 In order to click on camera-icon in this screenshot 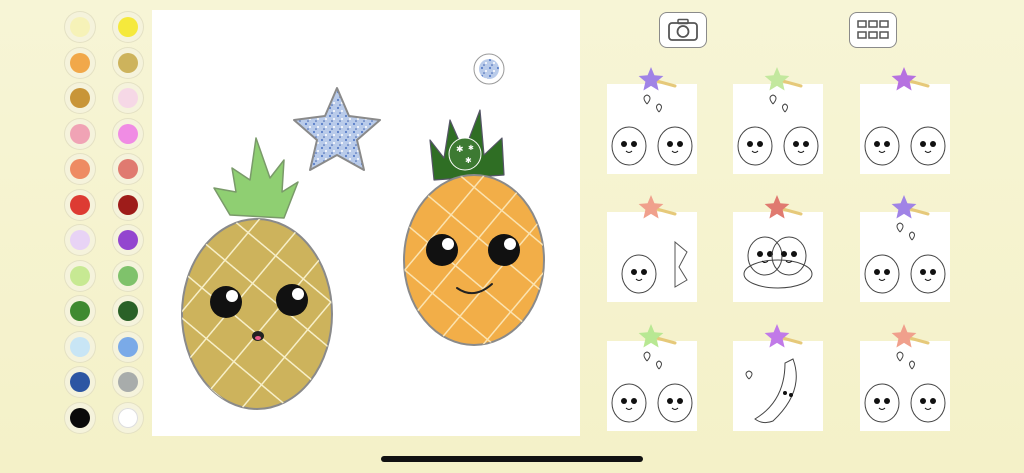, I will do `click(683, 29)`.